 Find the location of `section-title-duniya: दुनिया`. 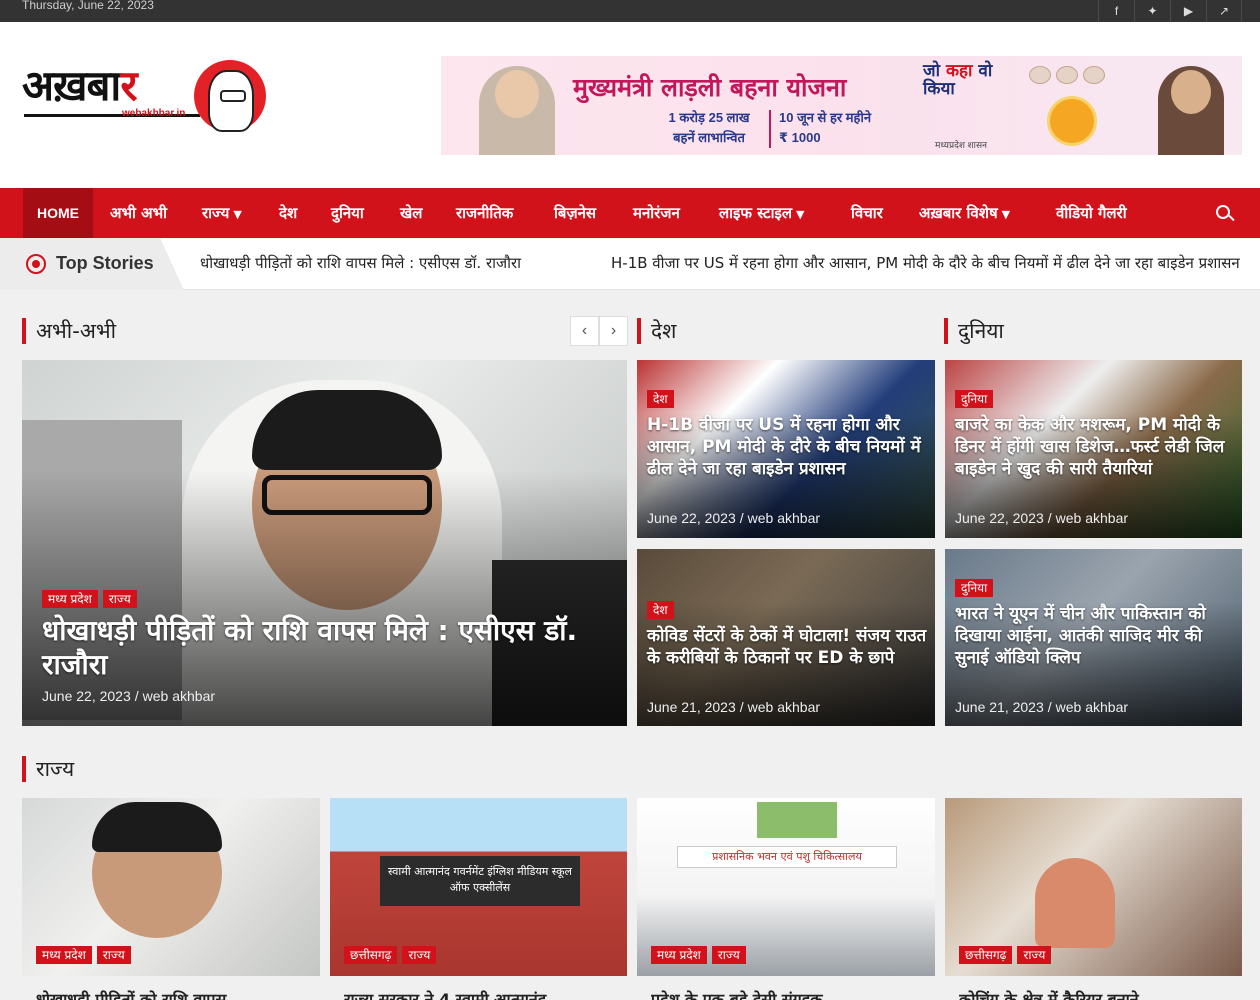

section-title-duniya: दुनिया is located at coordinates (974, 331).